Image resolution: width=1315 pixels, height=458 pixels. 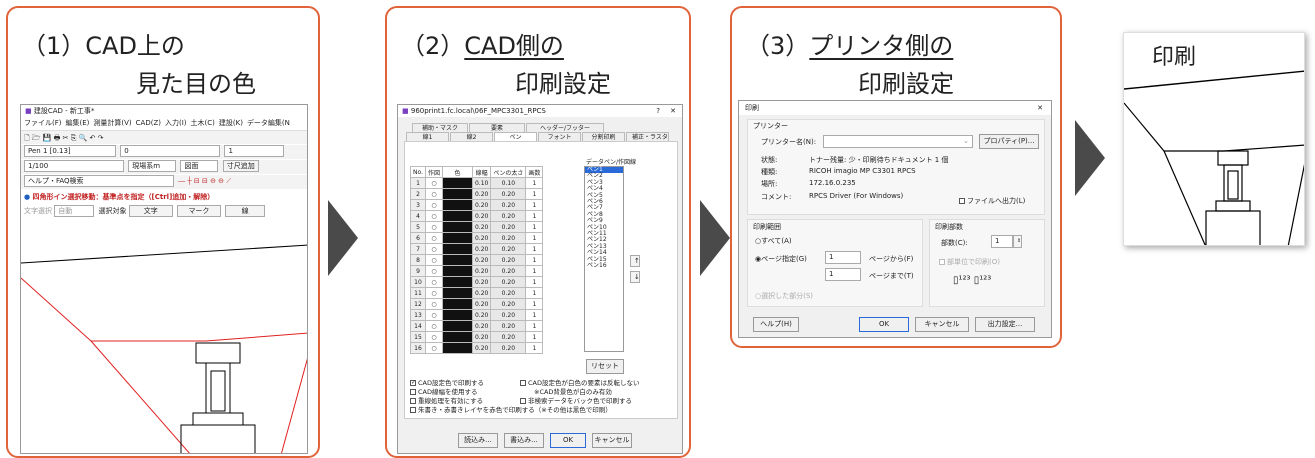 I want to click on menu-item: ファイル(F), so click(x=43, y=123).